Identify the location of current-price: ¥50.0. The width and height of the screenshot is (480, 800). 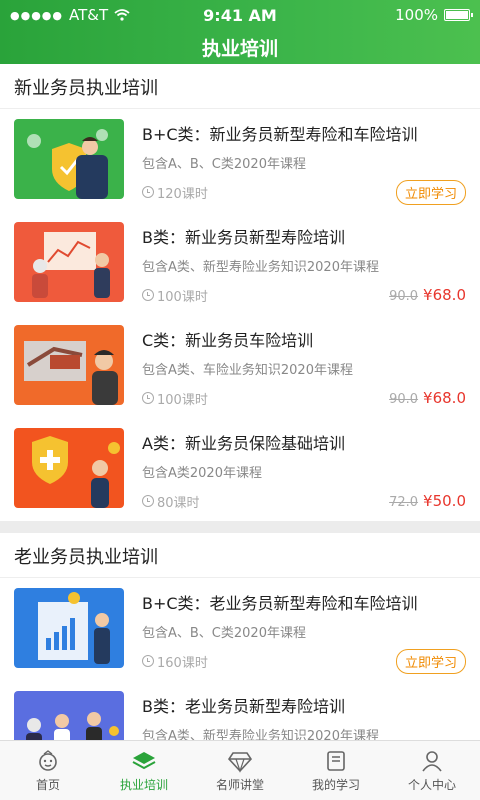
(444, 501).